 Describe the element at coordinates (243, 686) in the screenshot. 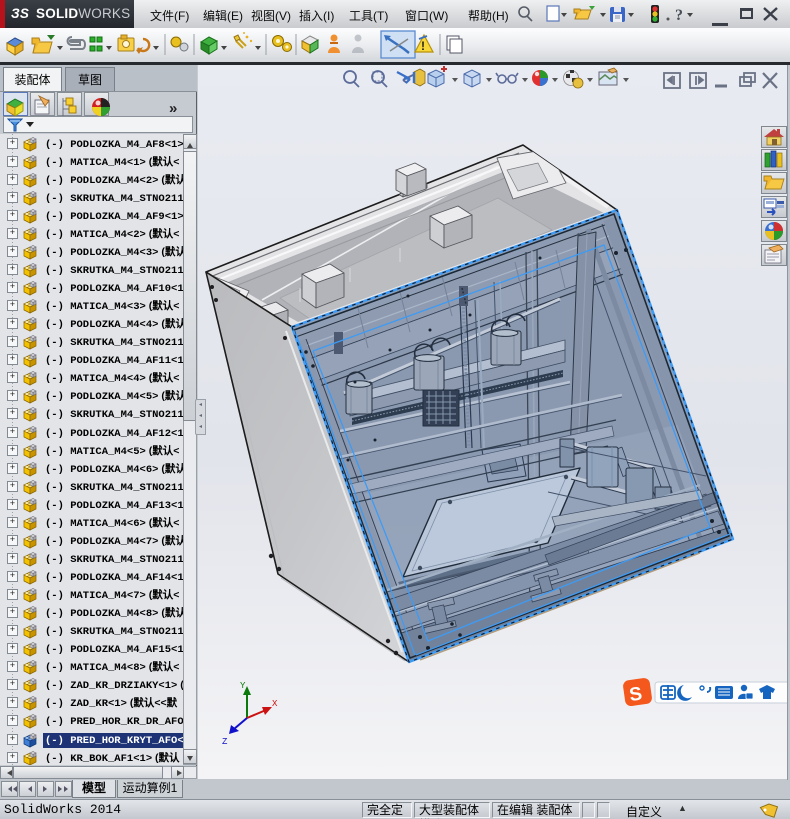

I see `svg-text: Y` at that location.